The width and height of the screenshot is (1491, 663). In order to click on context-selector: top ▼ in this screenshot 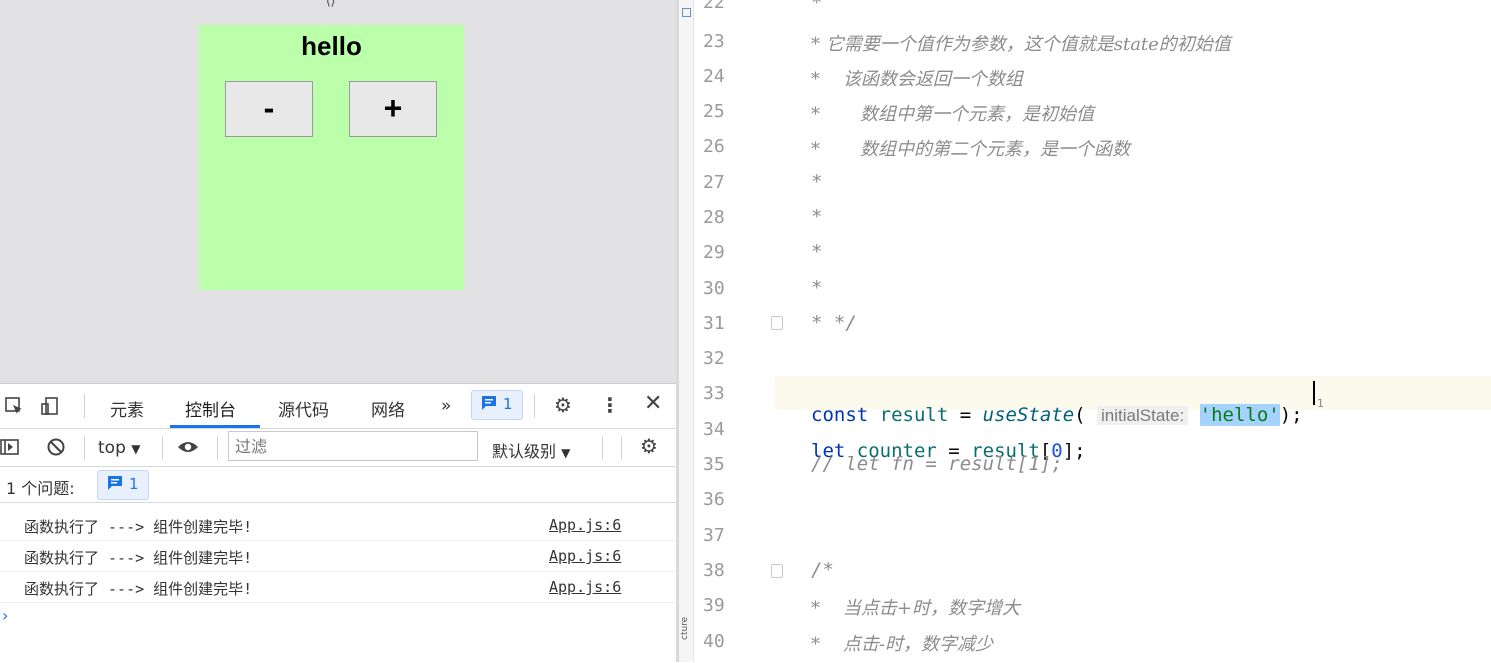, I will do `click(119, 448)`.